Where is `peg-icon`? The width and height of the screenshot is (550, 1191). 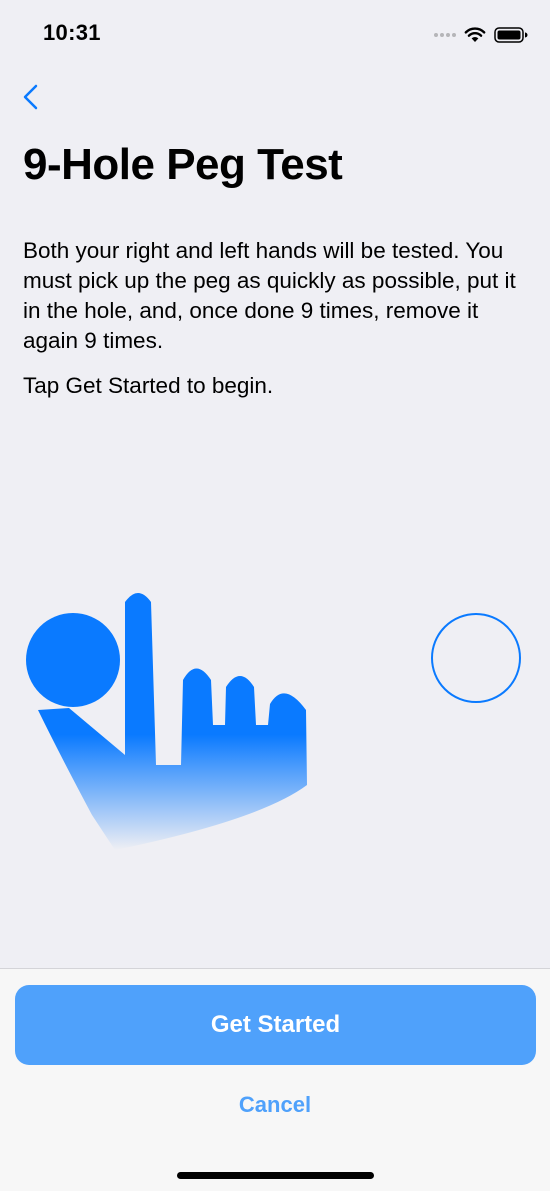
peg-icon is located at coordinates (73, 660).